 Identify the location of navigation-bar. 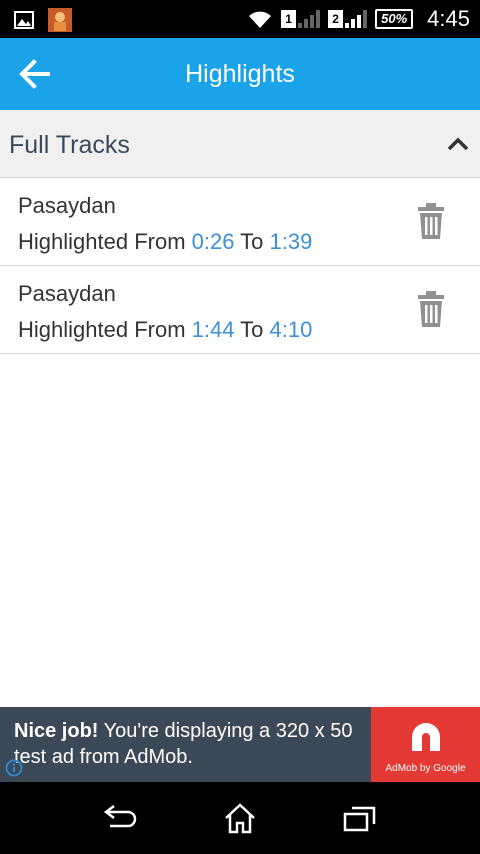
(240, 818).